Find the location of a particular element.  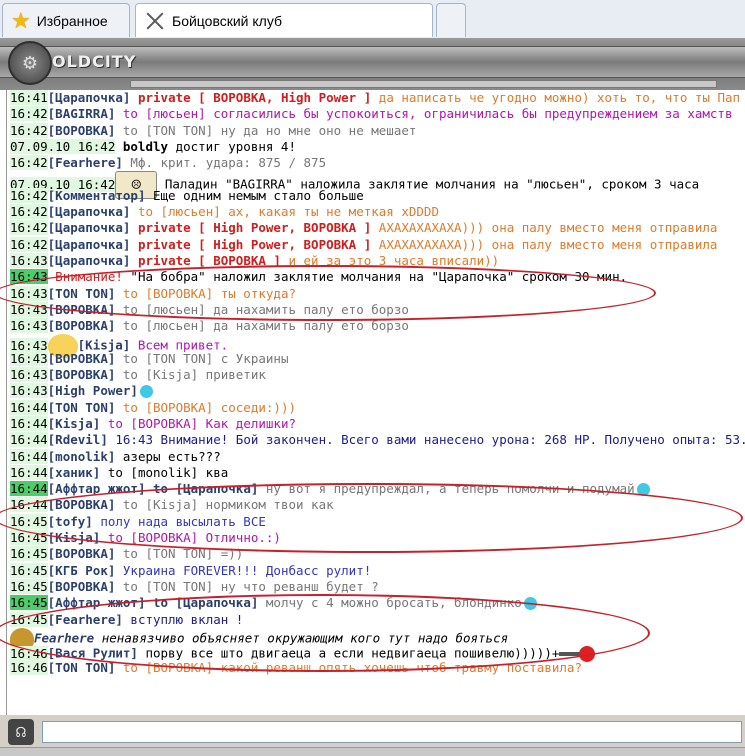

crossed-swords-icon is located at coordinates (155, 21).